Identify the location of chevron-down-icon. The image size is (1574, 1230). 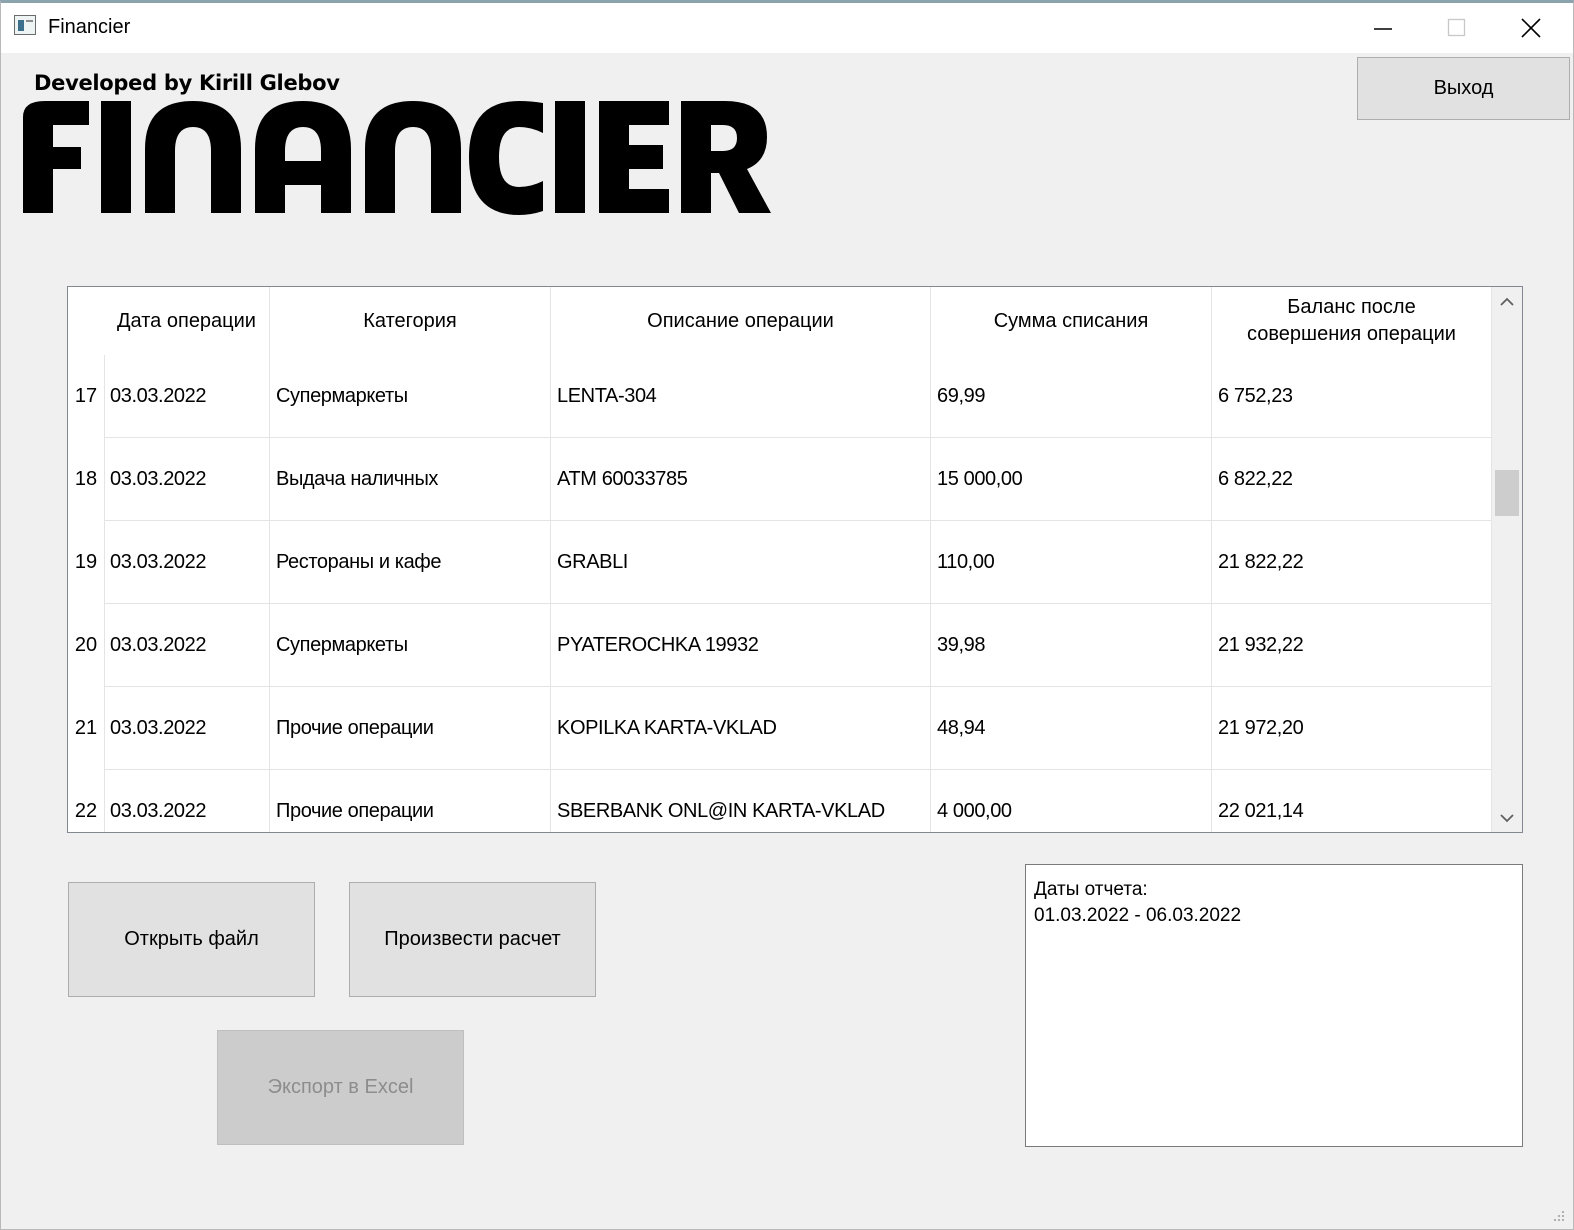
(1507, 818).